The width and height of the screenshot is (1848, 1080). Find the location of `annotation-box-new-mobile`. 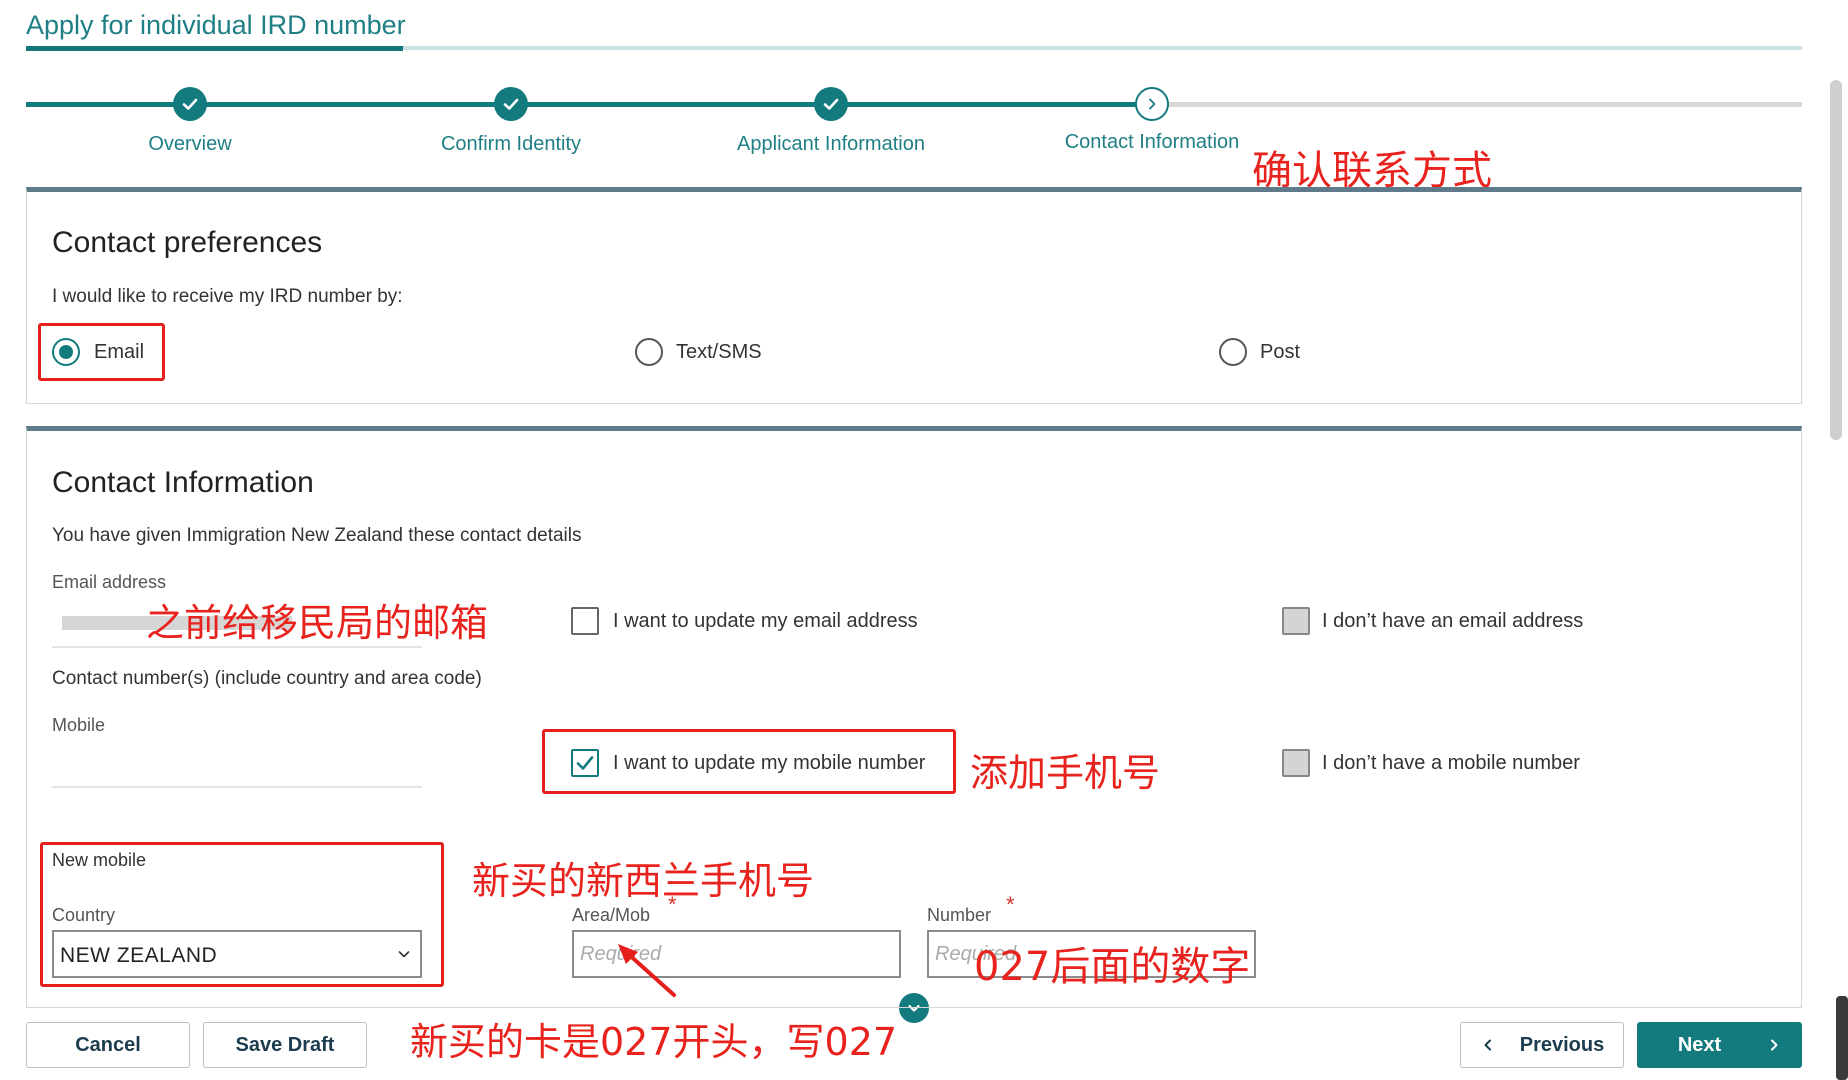

annotation-box-new-mobile is located at coordinates (242, 914).